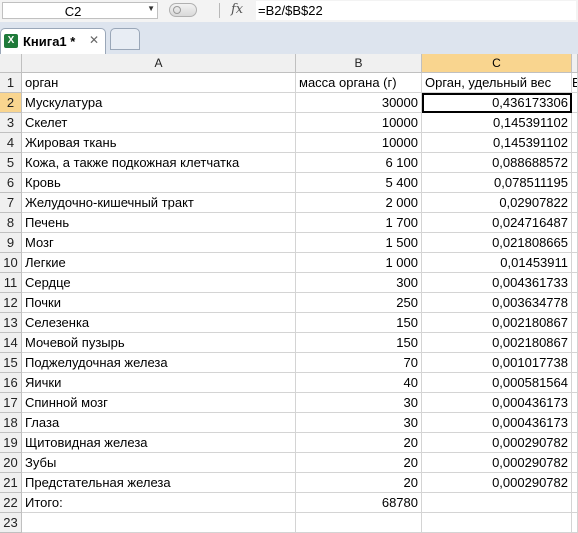  I want to click on cell-c1: Орган, удельный вес, so click(497, 83).